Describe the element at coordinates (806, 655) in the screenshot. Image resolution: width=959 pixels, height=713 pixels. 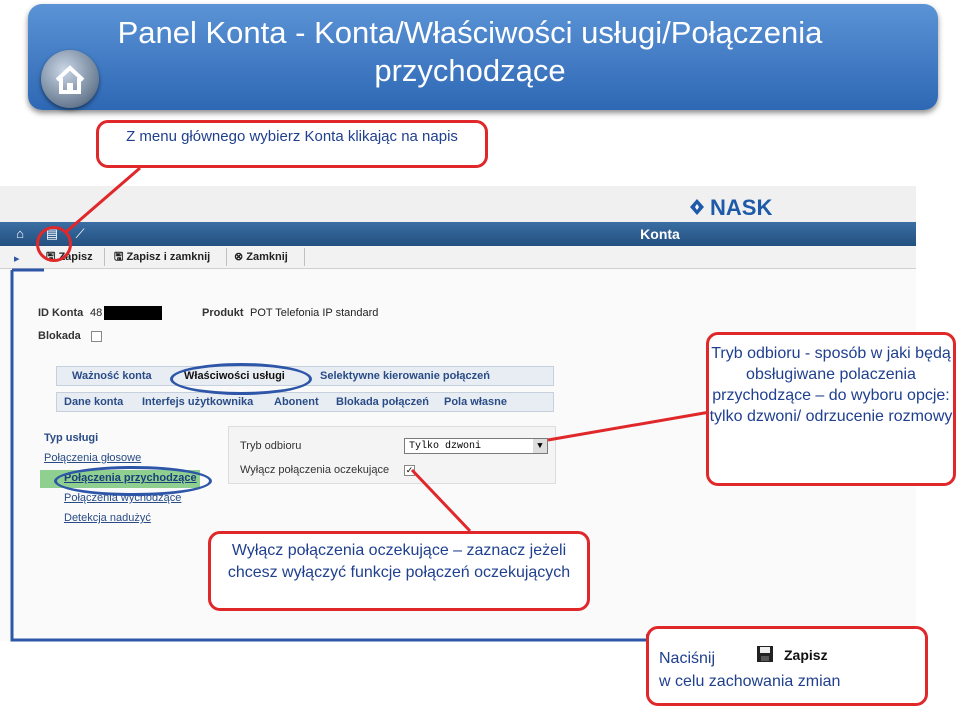
I see `zapisz-label: Zapisz` at that location.